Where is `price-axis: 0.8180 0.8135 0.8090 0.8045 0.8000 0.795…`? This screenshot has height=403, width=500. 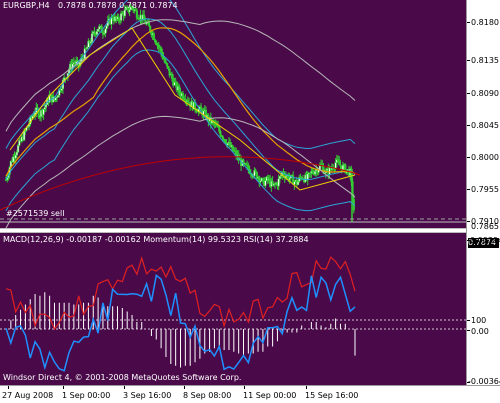 price-axis: 0.8180 0.8135 0.8090 0.8045 0.8000 0.795… is located at coordinates (483, 193).